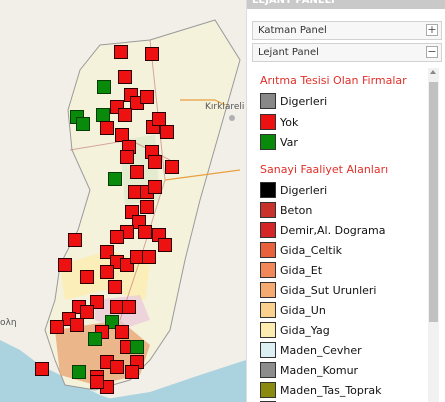 The image size is (445, 402). Describe the element at coordinates (289, 142) in the screenshot. I see `legend-item-label: Var` at that location.